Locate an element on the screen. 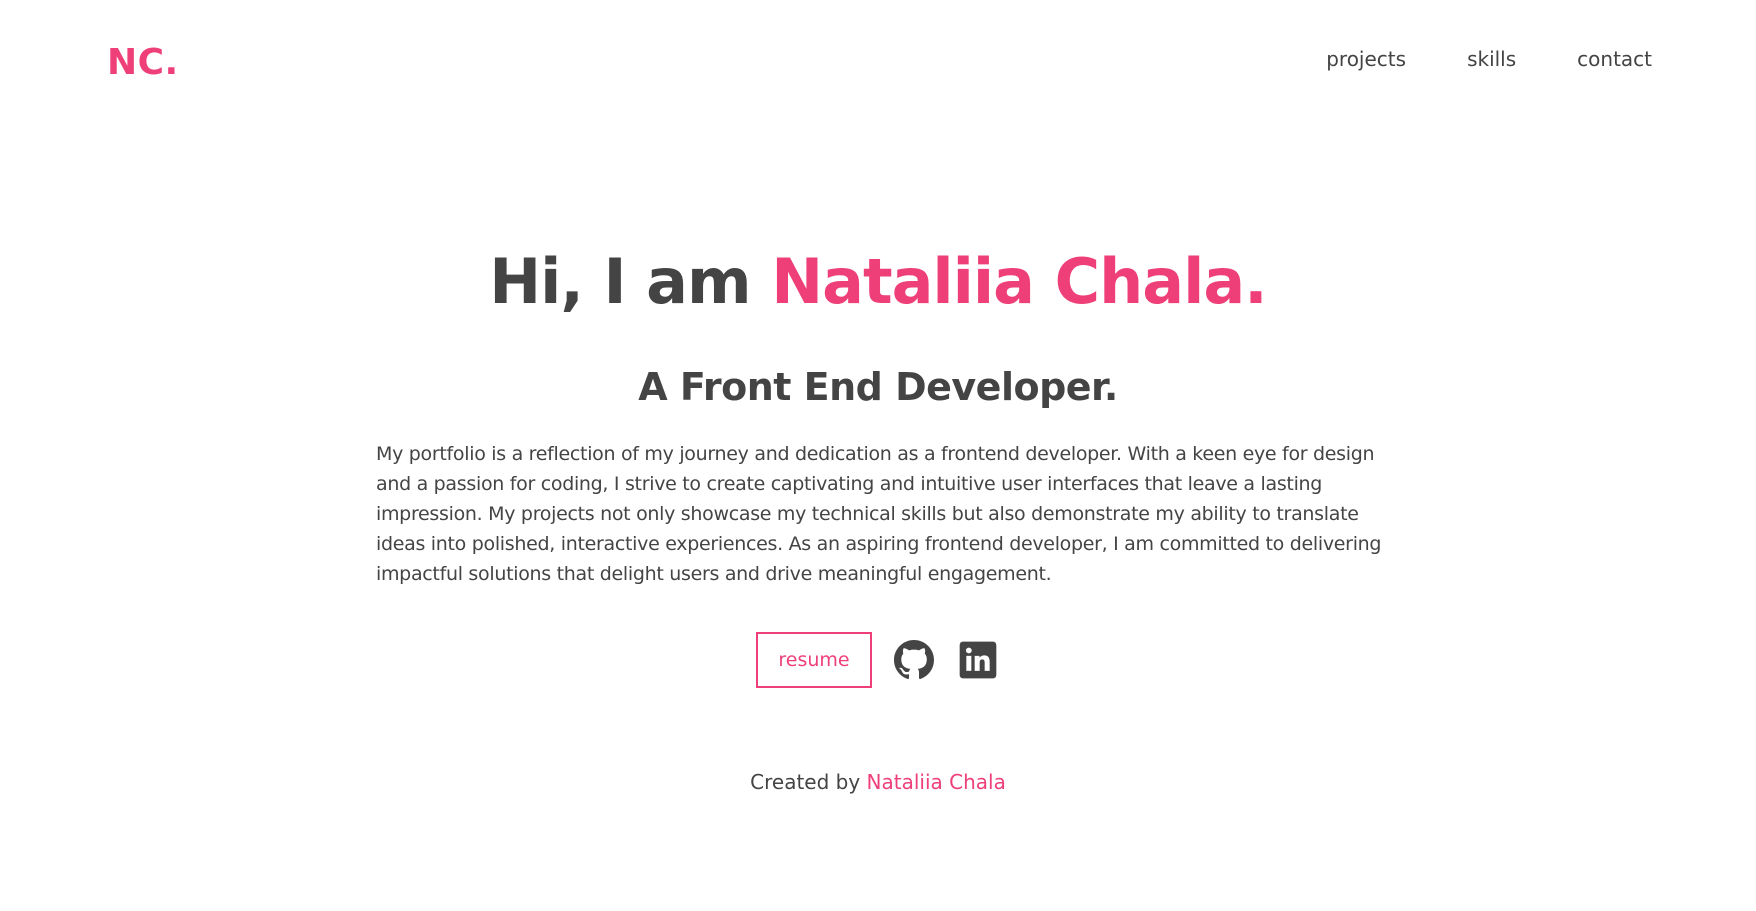 The height and width of the screenshot is (911, 1756). hero-name: Nataliia Chala. is located at coordinates (1019, 281).